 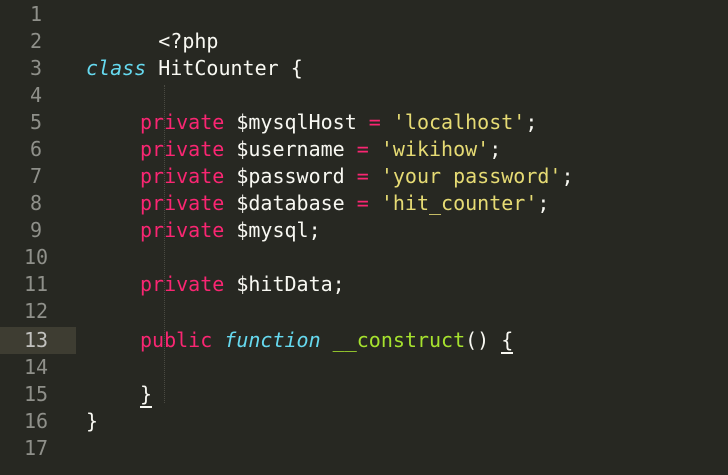 I want to click on code-line-11: private $hitData;, so click(x=242, y=284).